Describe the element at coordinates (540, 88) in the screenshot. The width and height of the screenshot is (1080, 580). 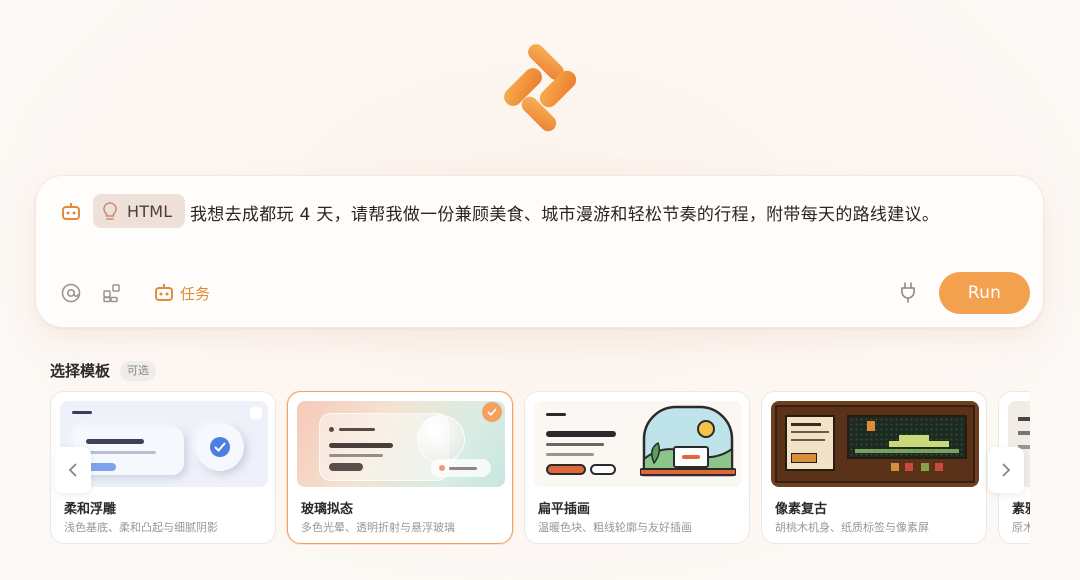
I see `app-logo` at that location.